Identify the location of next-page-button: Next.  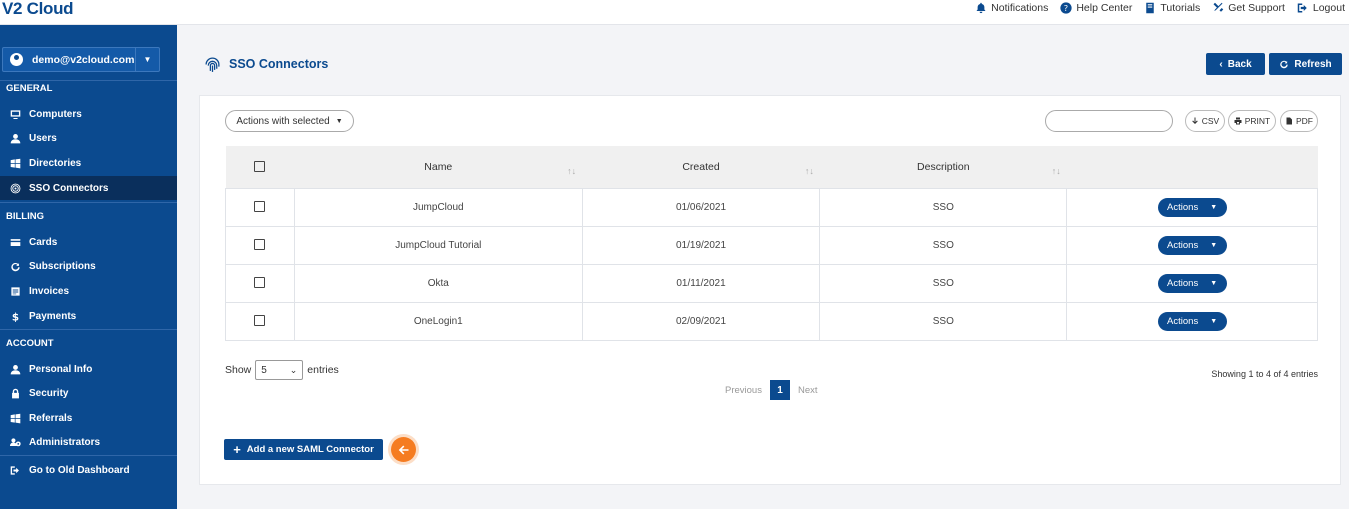
(808, 390).